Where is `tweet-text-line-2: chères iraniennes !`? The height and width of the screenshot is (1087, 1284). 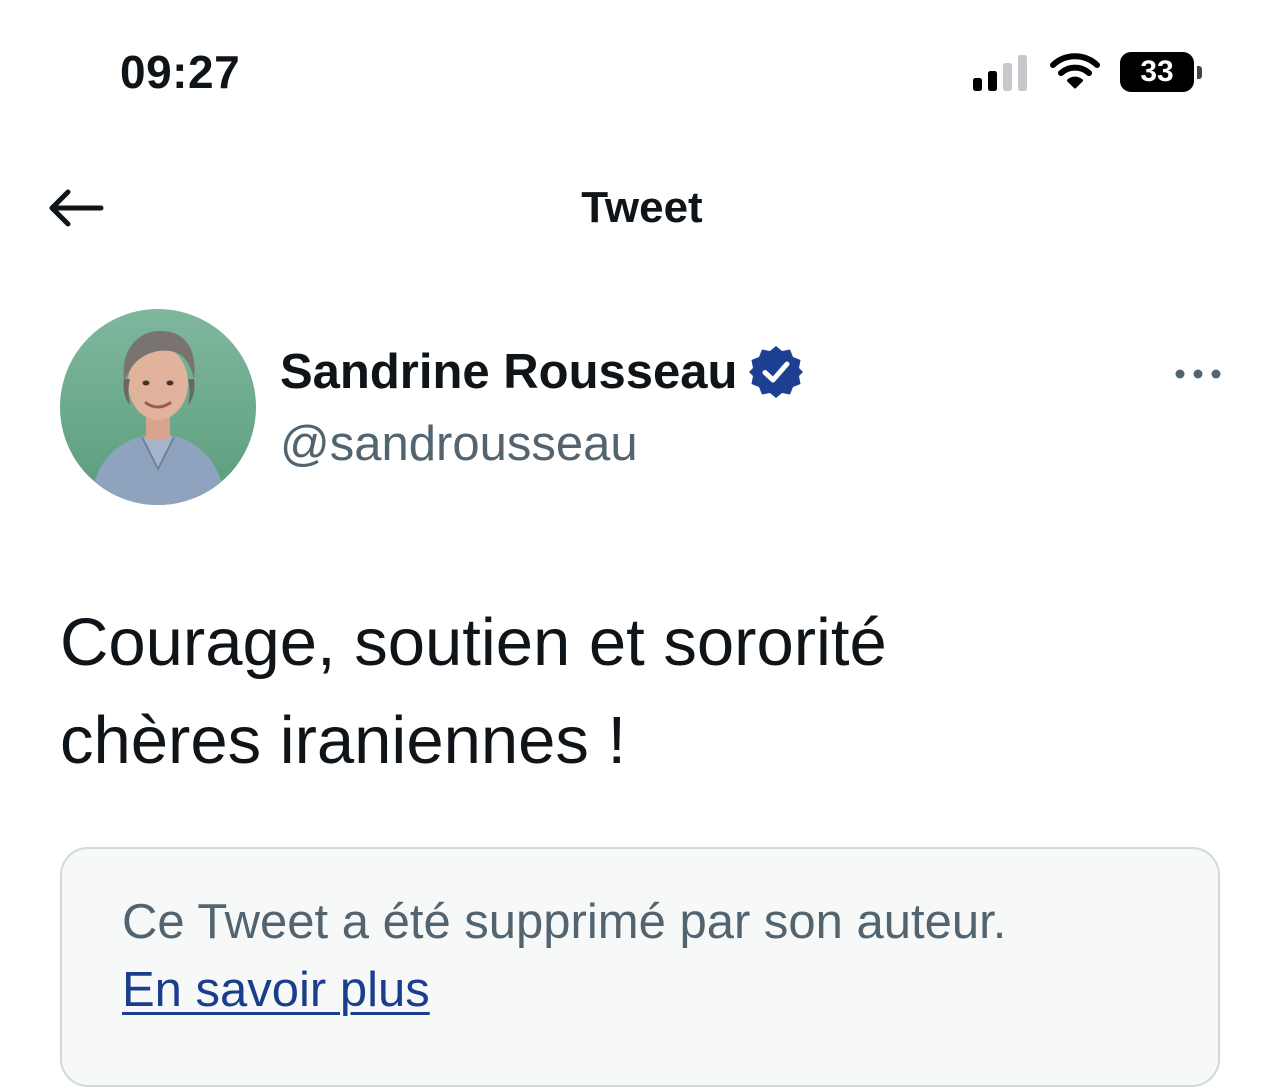
tweet-text-line-2: chères iraniennes ! is located at coordinates (343, 740).